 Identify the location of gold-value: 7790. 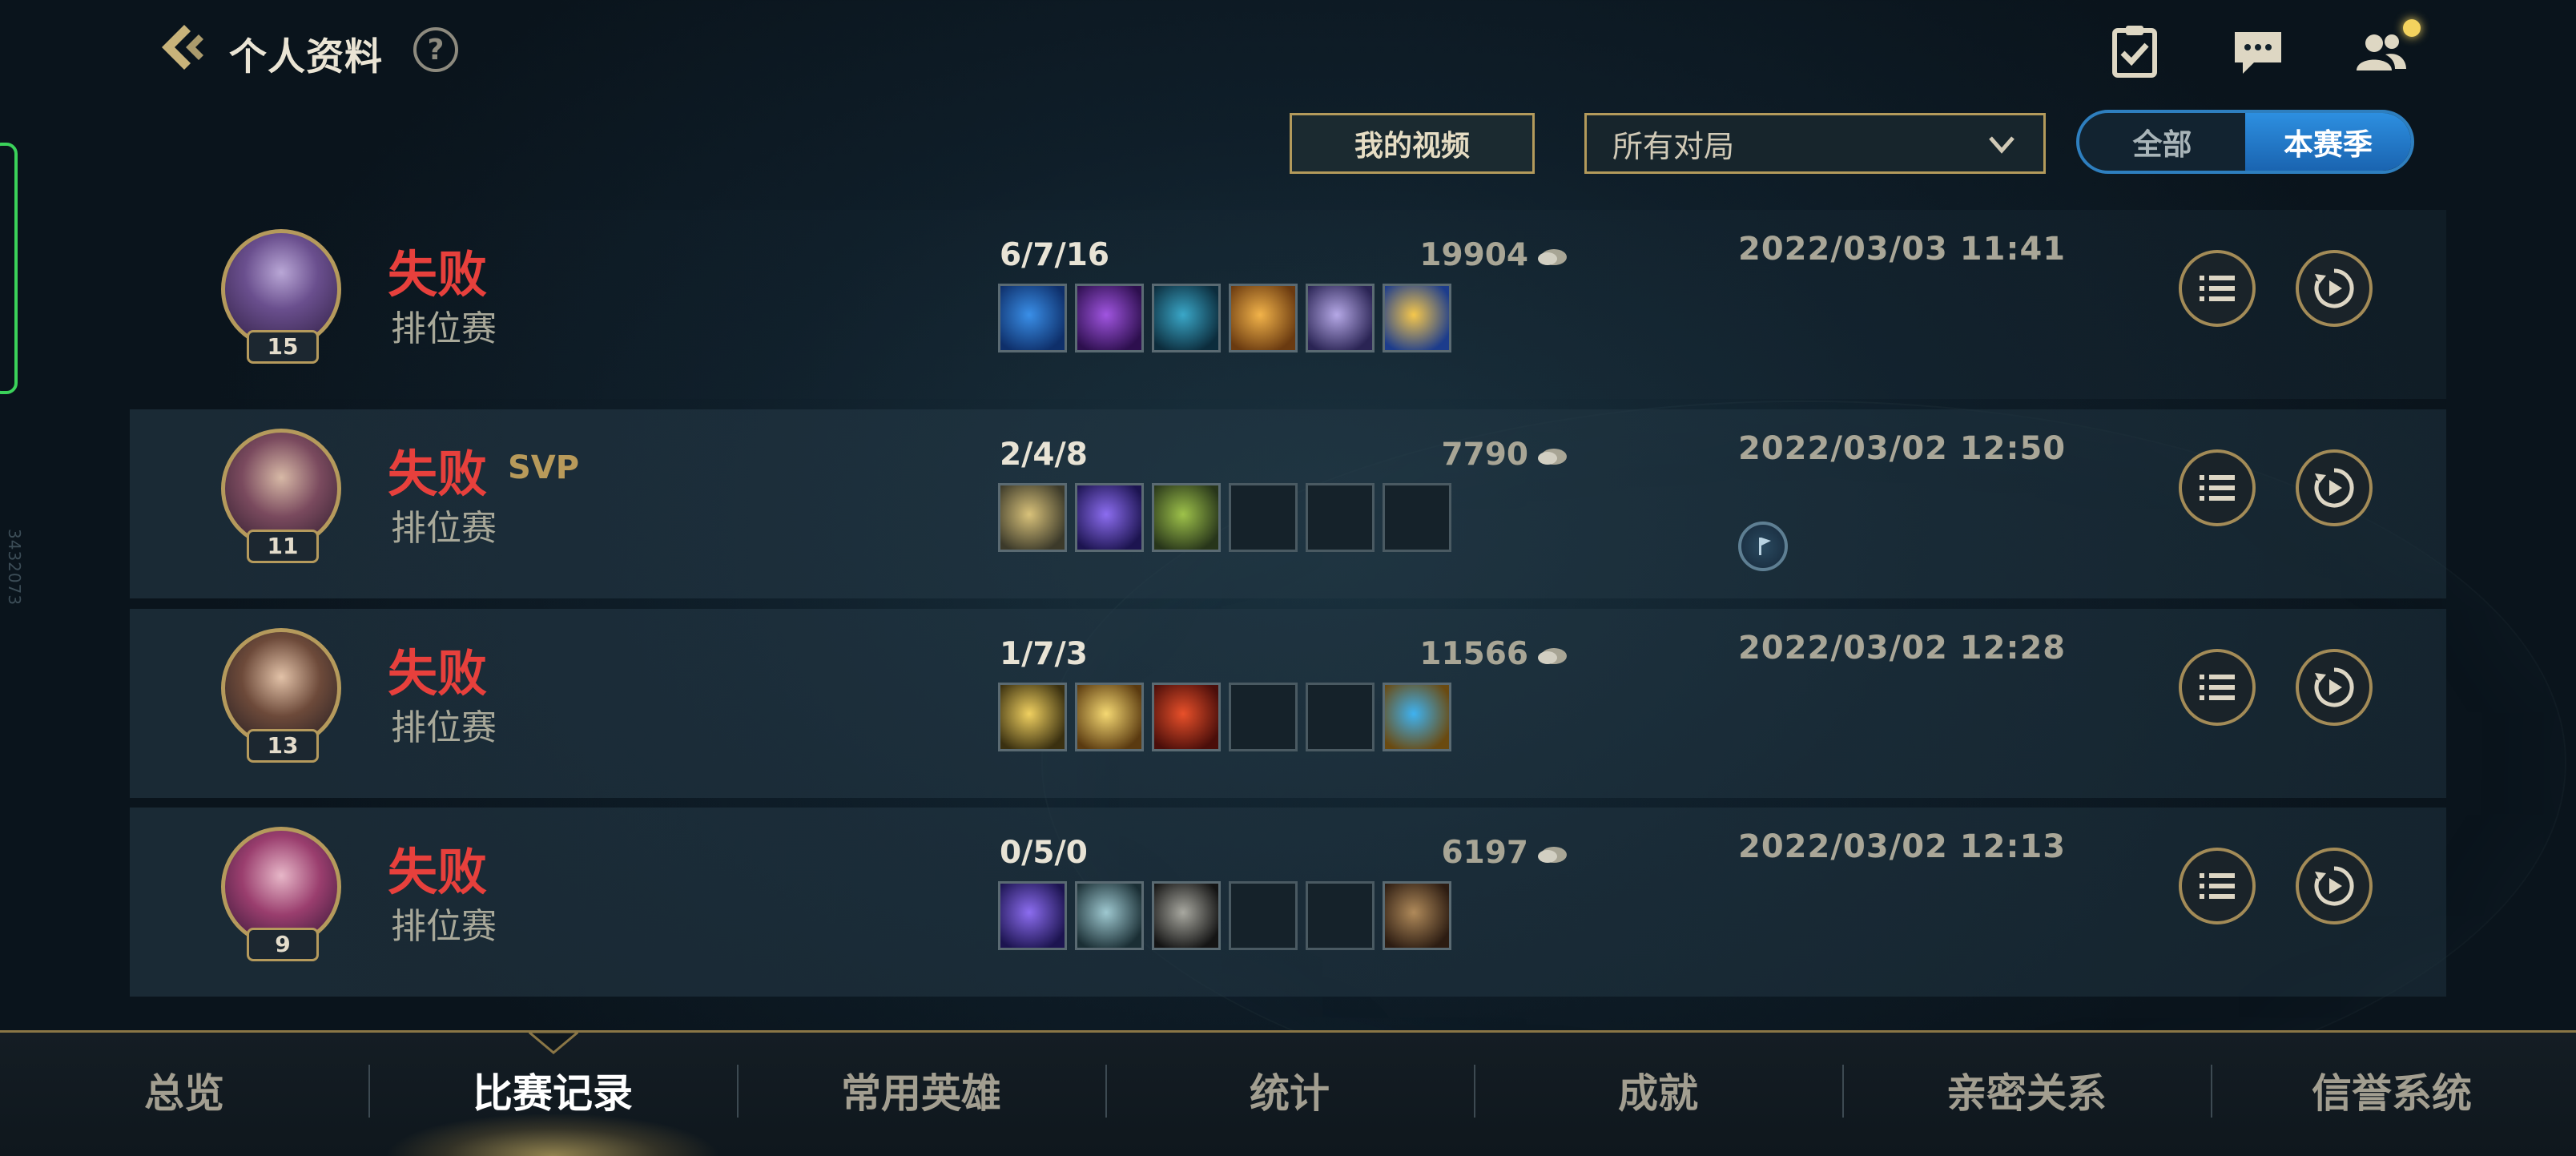
(1484, 455).